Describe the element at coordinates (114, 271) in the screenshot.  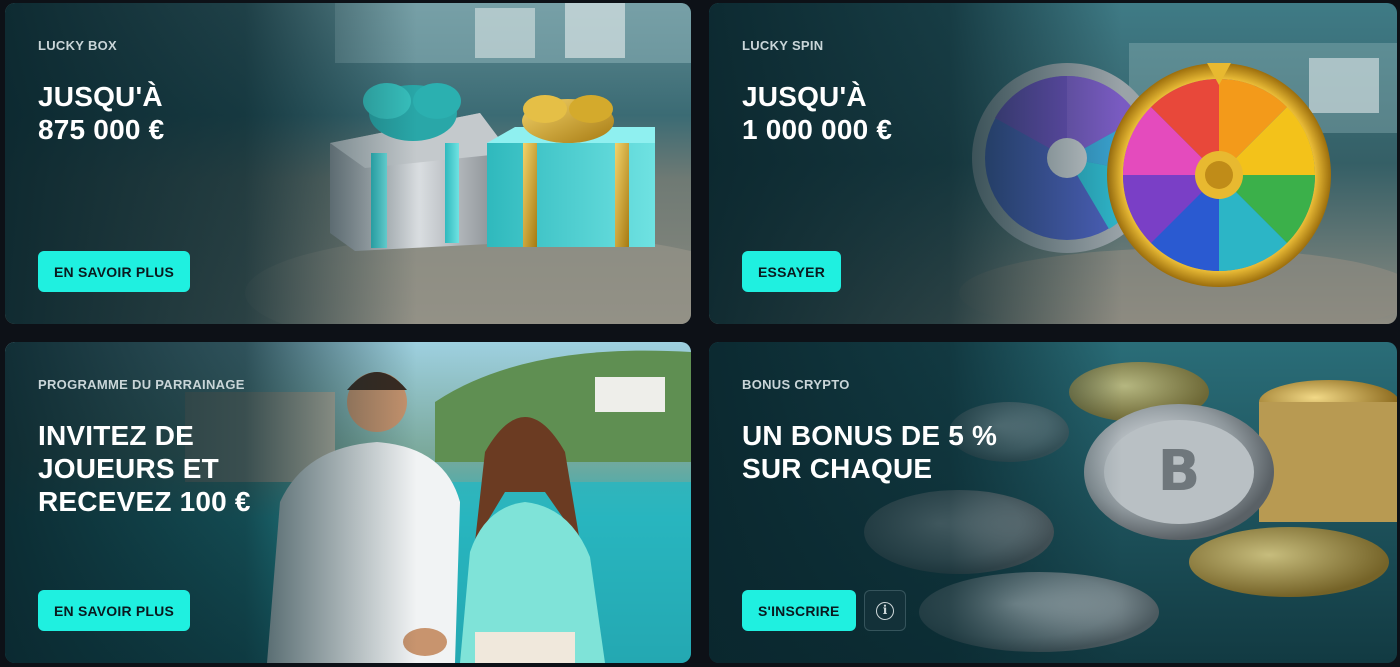
I see `lucky-box-learn-more-button: EN SAVOIR PLUS` at that location.